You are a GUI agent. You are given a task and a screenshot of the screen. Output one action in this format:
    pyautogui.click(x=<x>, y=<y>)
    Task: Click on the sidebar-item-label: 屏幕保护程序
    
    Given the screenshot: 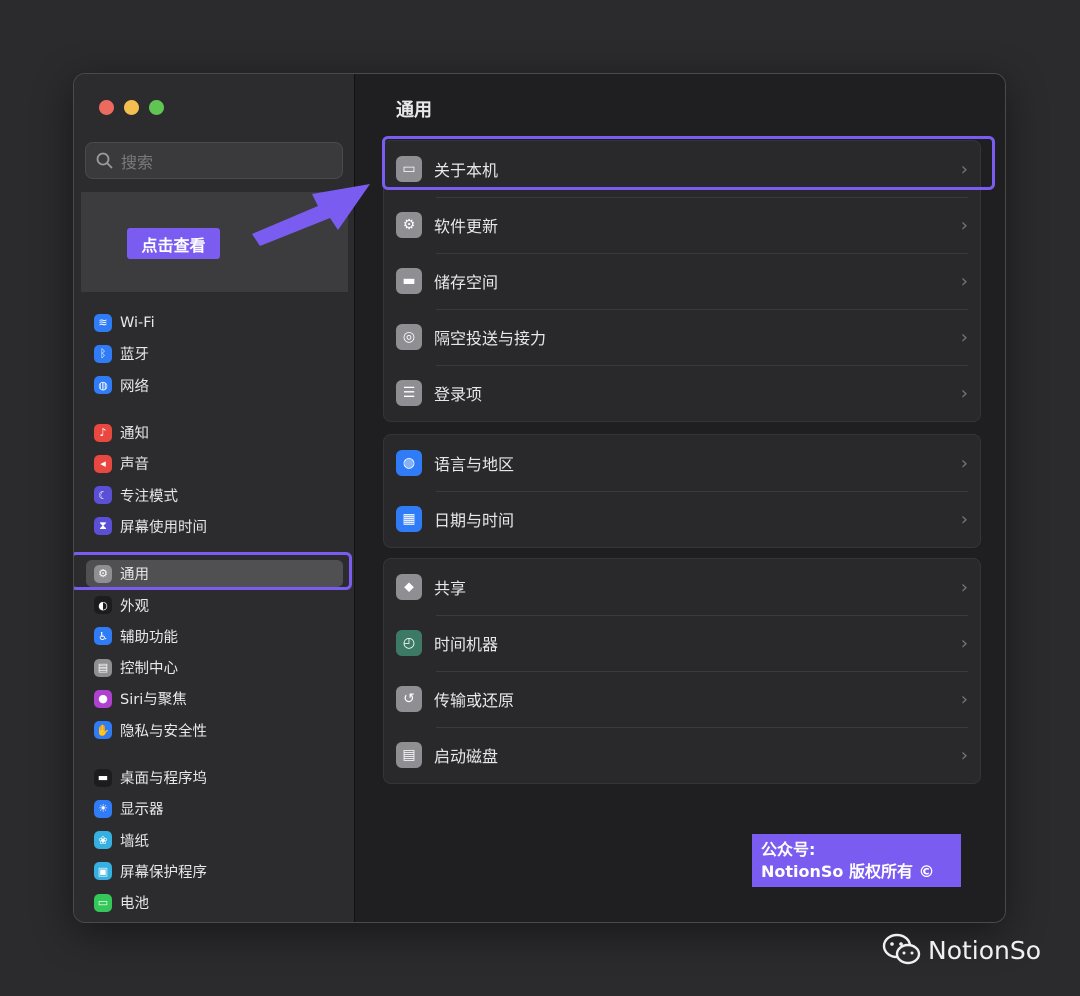 What is the action you would take?
    pyautogui.click(x=163, y=872)
    